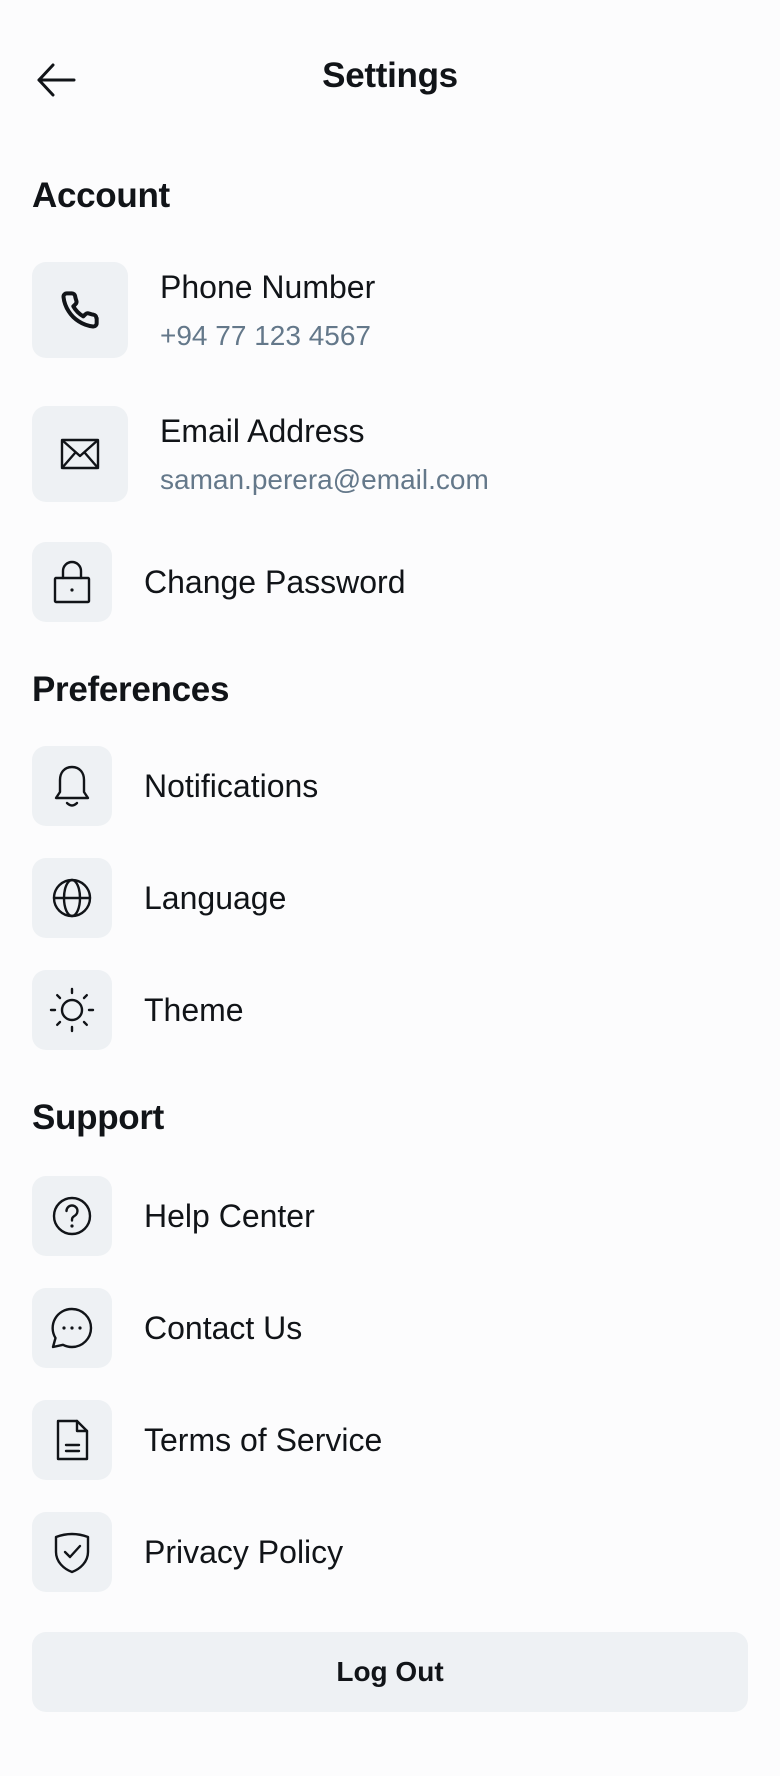 This screenshot has width=780, height=1776. What do you see at coordinates (215, 897) in the screenshot?
I see `language-label: Language` at bounding box center [215, 897].